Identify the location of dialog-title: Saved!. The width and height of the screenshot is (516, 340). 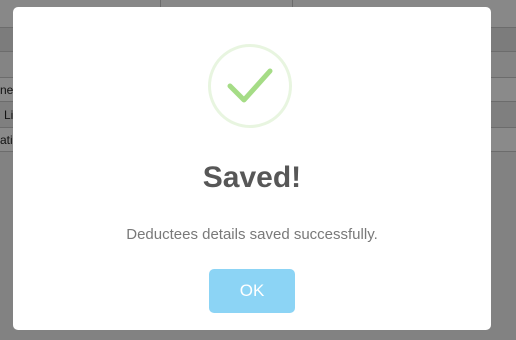
(252, 177).